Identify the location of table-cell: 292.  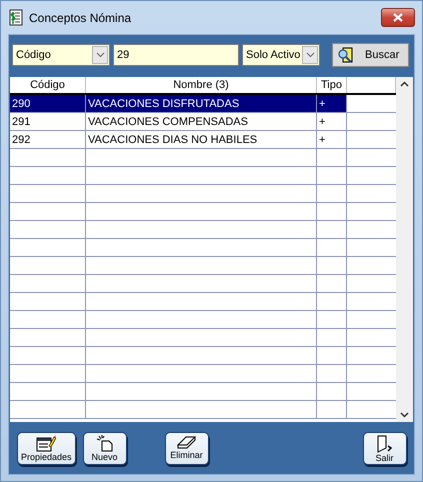
(48, 139).